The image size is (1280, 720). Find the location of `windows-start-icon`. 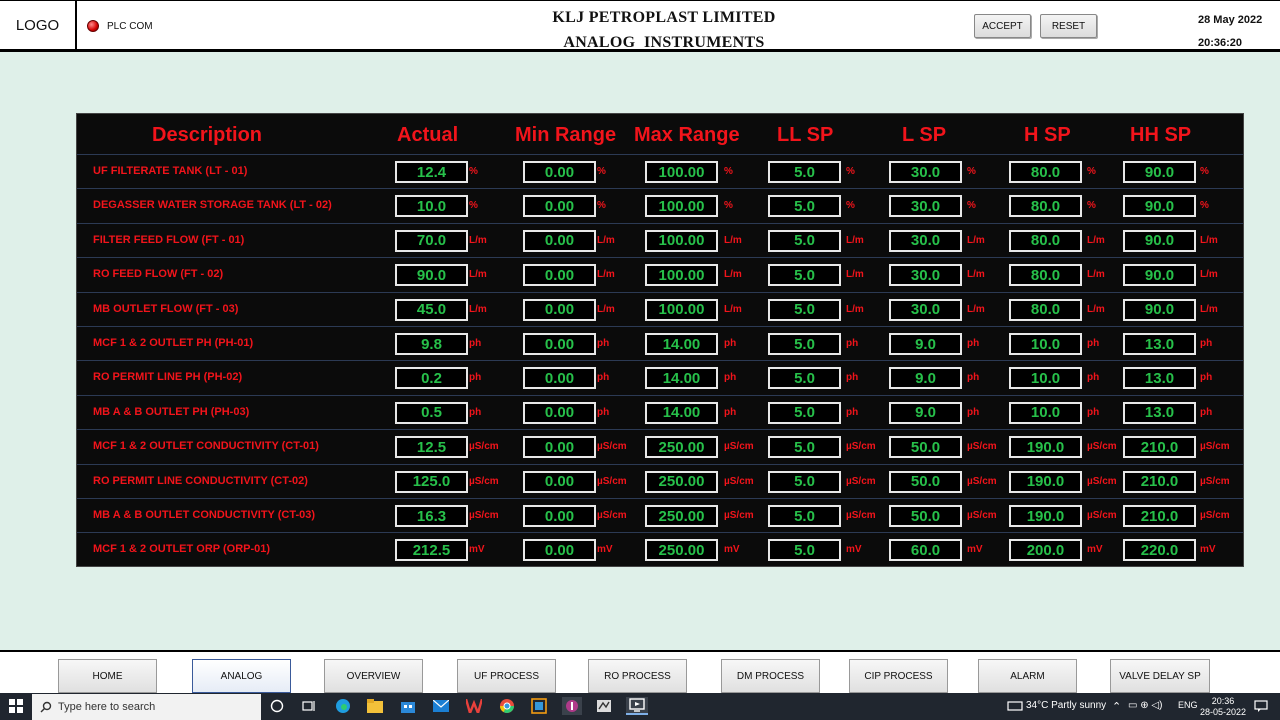

windows-start-icon is located at coordinates (16, 706).